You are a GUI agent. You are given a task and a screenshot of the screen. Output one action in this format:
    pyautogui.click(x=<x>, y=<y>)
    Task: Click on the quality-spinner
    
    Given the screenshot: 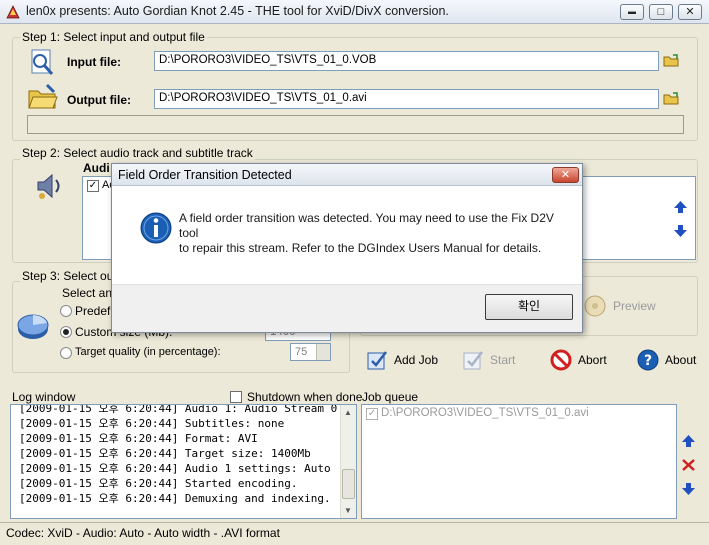 What is the action you would take?
    pyautogui.click(x=323, y=352)
    